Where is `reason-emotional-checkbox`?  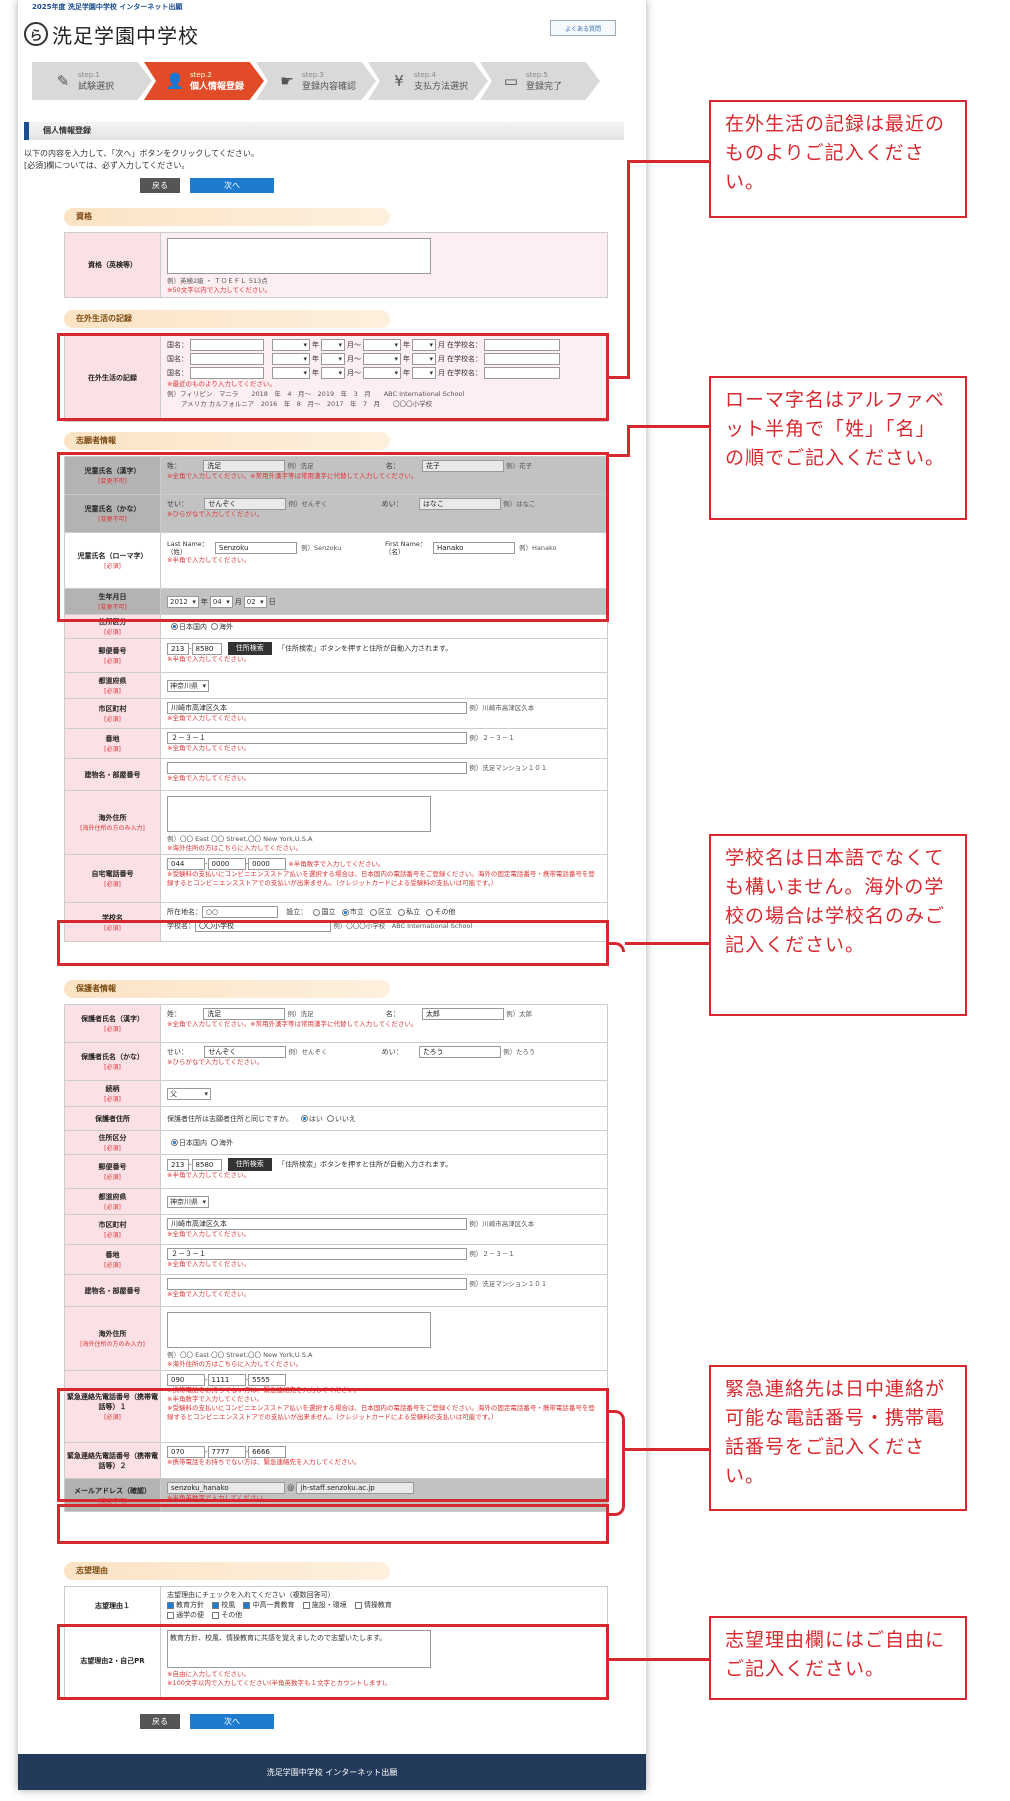
reason-emotional-checkbox is located at coordinates (358, 1605).